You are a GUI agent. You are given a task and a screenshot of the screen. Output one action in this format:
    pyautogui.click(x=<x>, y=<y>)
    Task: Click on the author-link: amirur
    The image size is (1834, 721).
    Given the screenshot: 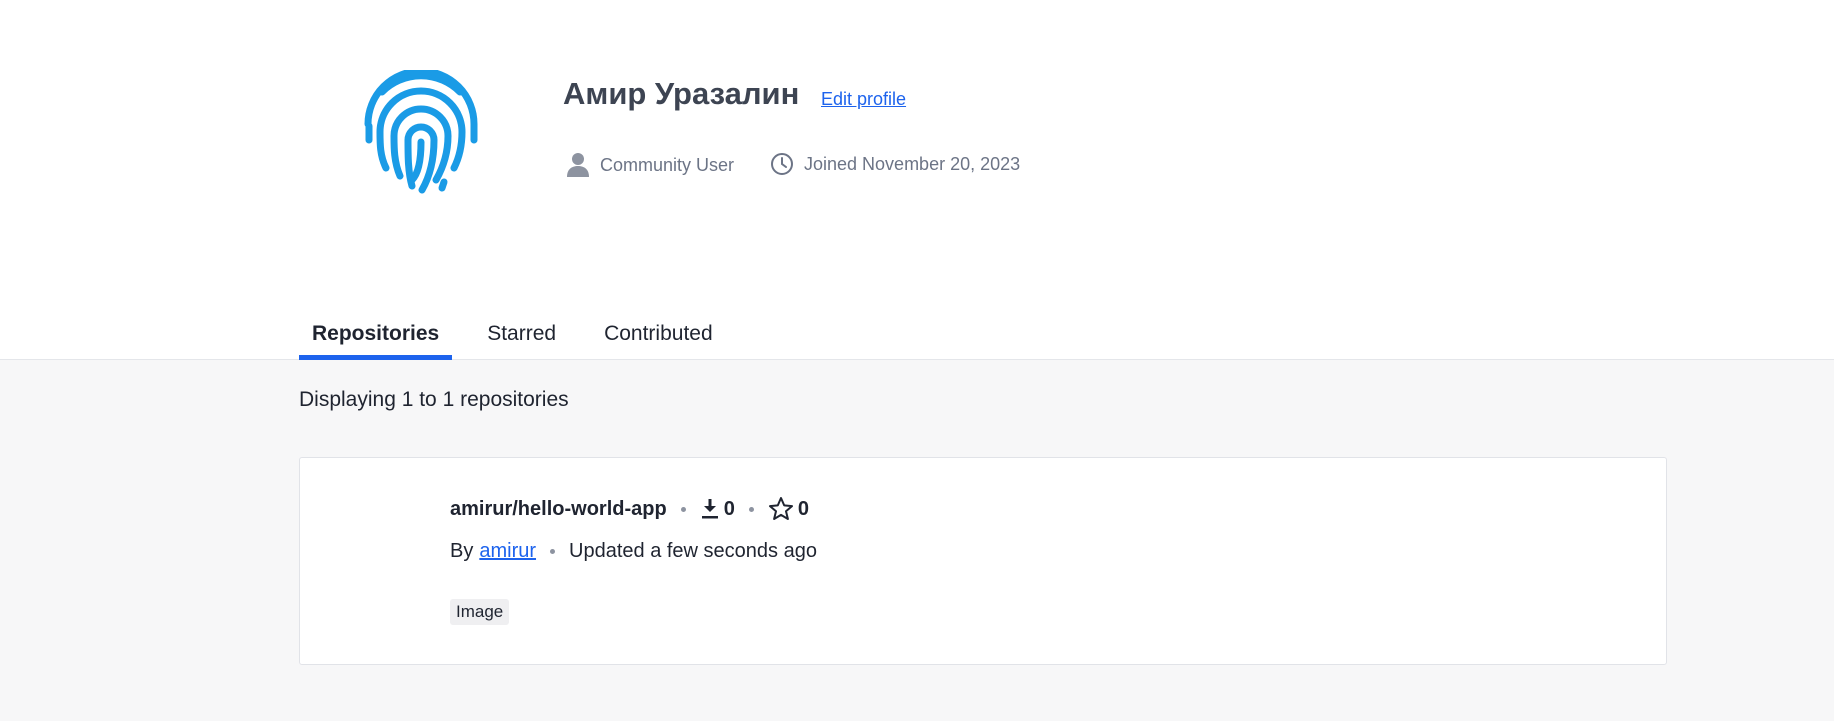 What is the action you would take?
    pyautogui.click(x=507, y=551)
    